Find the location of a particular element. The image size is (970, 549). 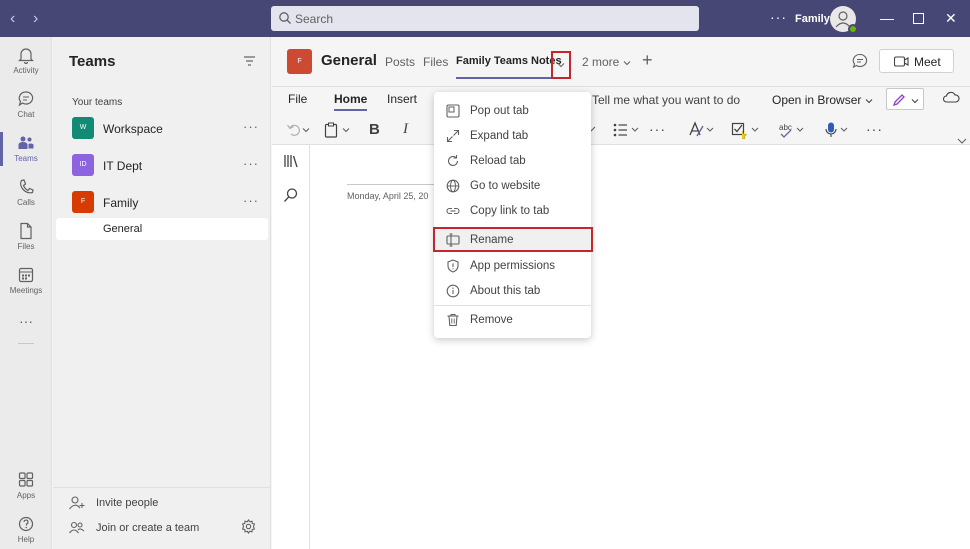

collapse-ribbon-icon is located at coordinates (962, 141).